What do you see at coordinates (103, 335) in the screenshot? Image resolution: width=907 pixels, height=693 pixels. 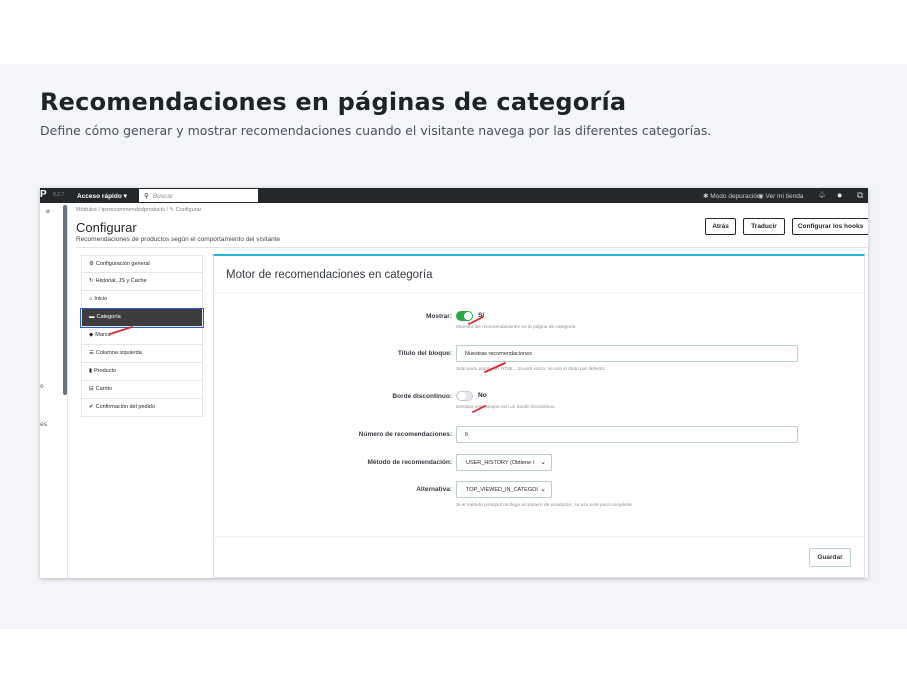 I see `menu-item-label: Marca` at bounding box center [103, 335].